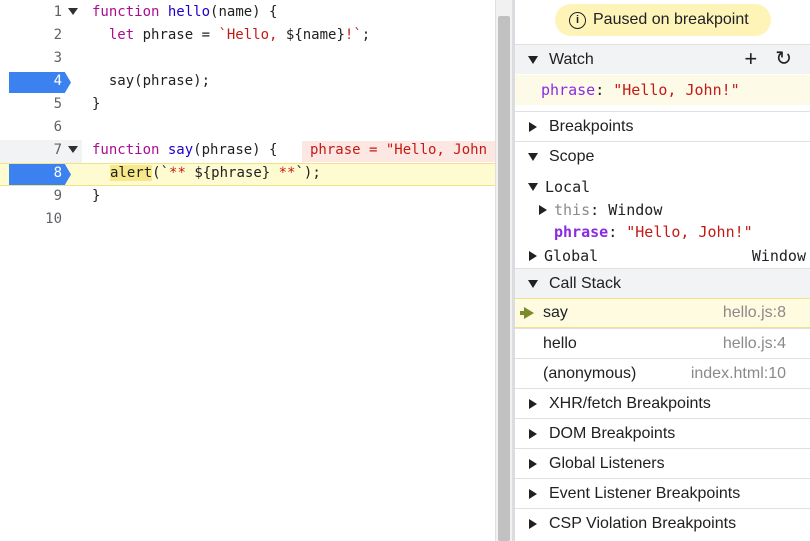  What do you see at coordinates (572, 156) in the screenshot?
I see `section-label: Scope` at bounding box center [572, 156].